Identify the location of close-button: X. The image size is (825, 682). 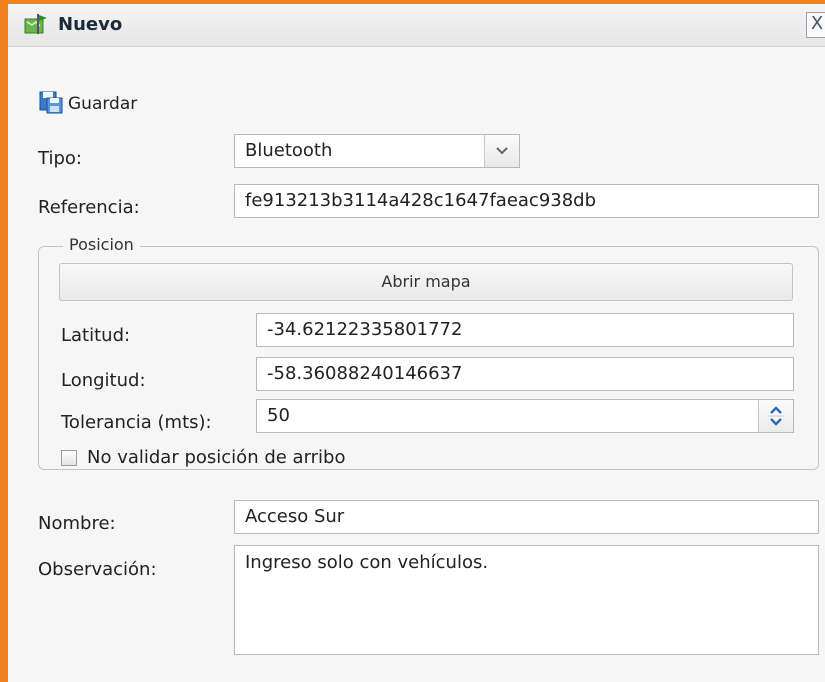
(815, 25).